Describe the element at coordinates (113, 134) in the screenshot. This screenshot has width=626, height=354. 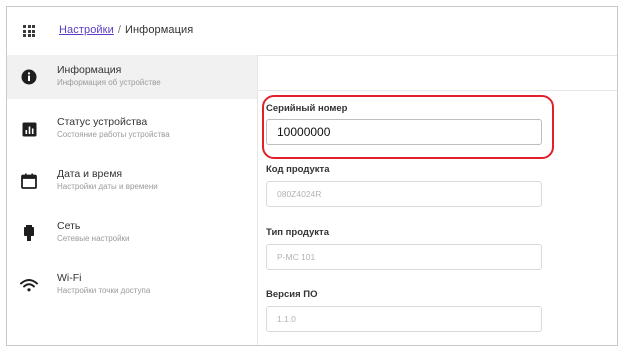
I see `sidebar-item-subtitle: Состояние работы устройства` at that location.